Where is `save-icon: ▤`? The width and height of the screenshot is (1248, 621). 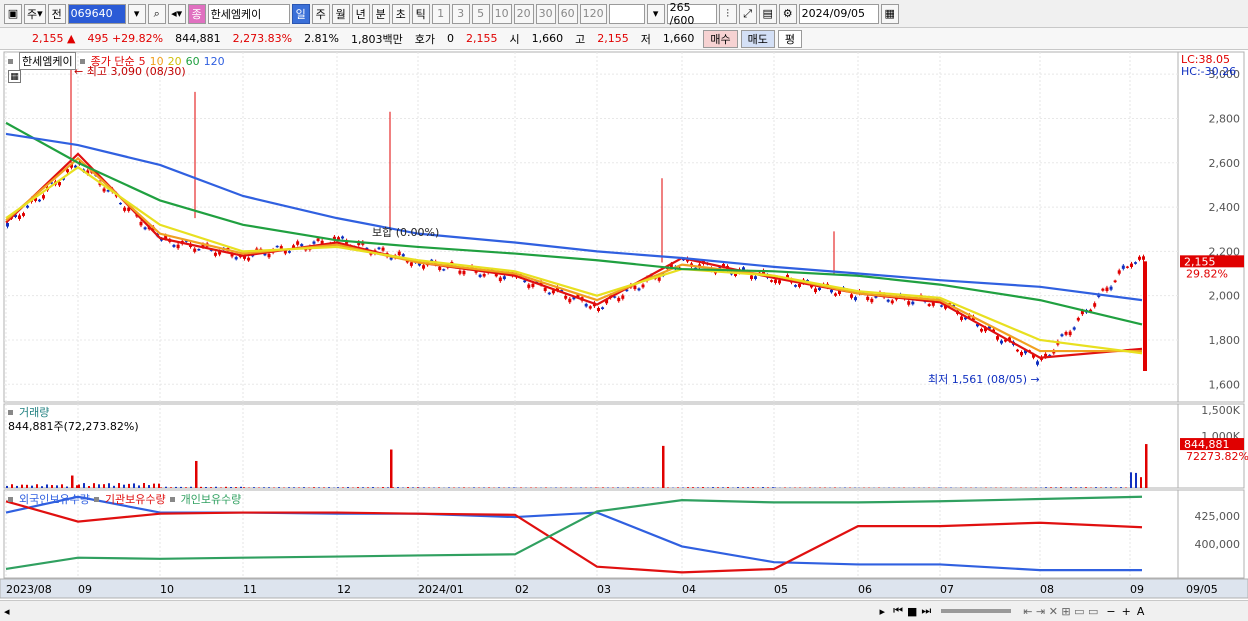
save-icon: ▤ is located at coordinates (767, 13).